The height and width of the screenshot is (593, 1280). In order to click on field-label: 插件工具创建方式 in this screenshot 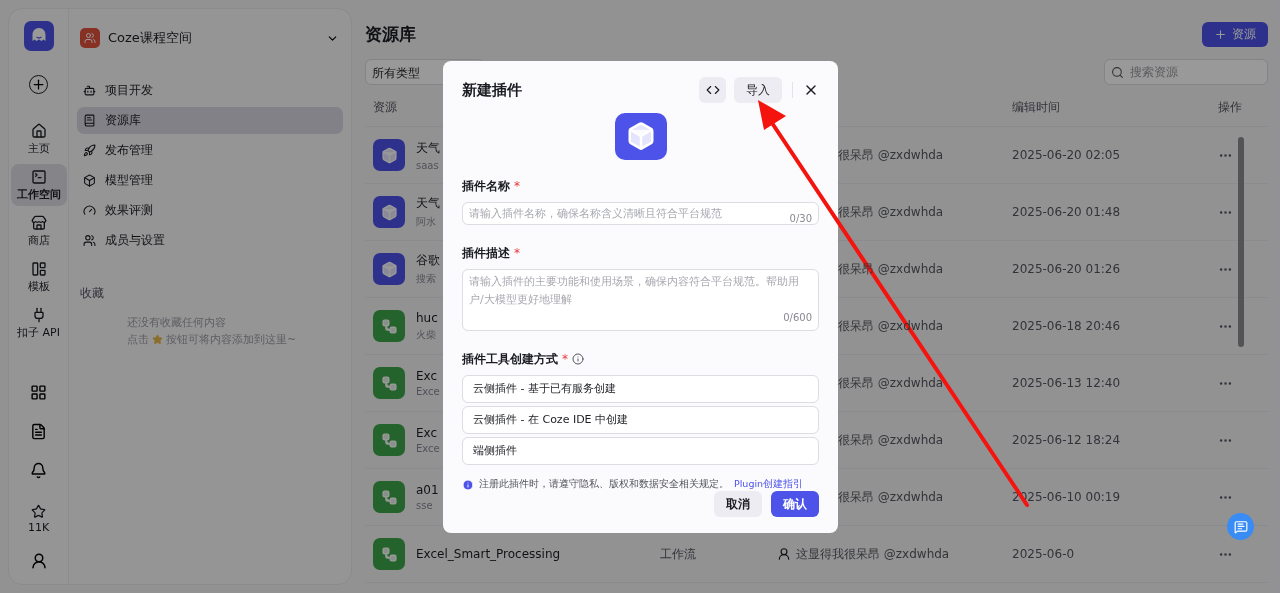, I will do `click(510, 359)`.